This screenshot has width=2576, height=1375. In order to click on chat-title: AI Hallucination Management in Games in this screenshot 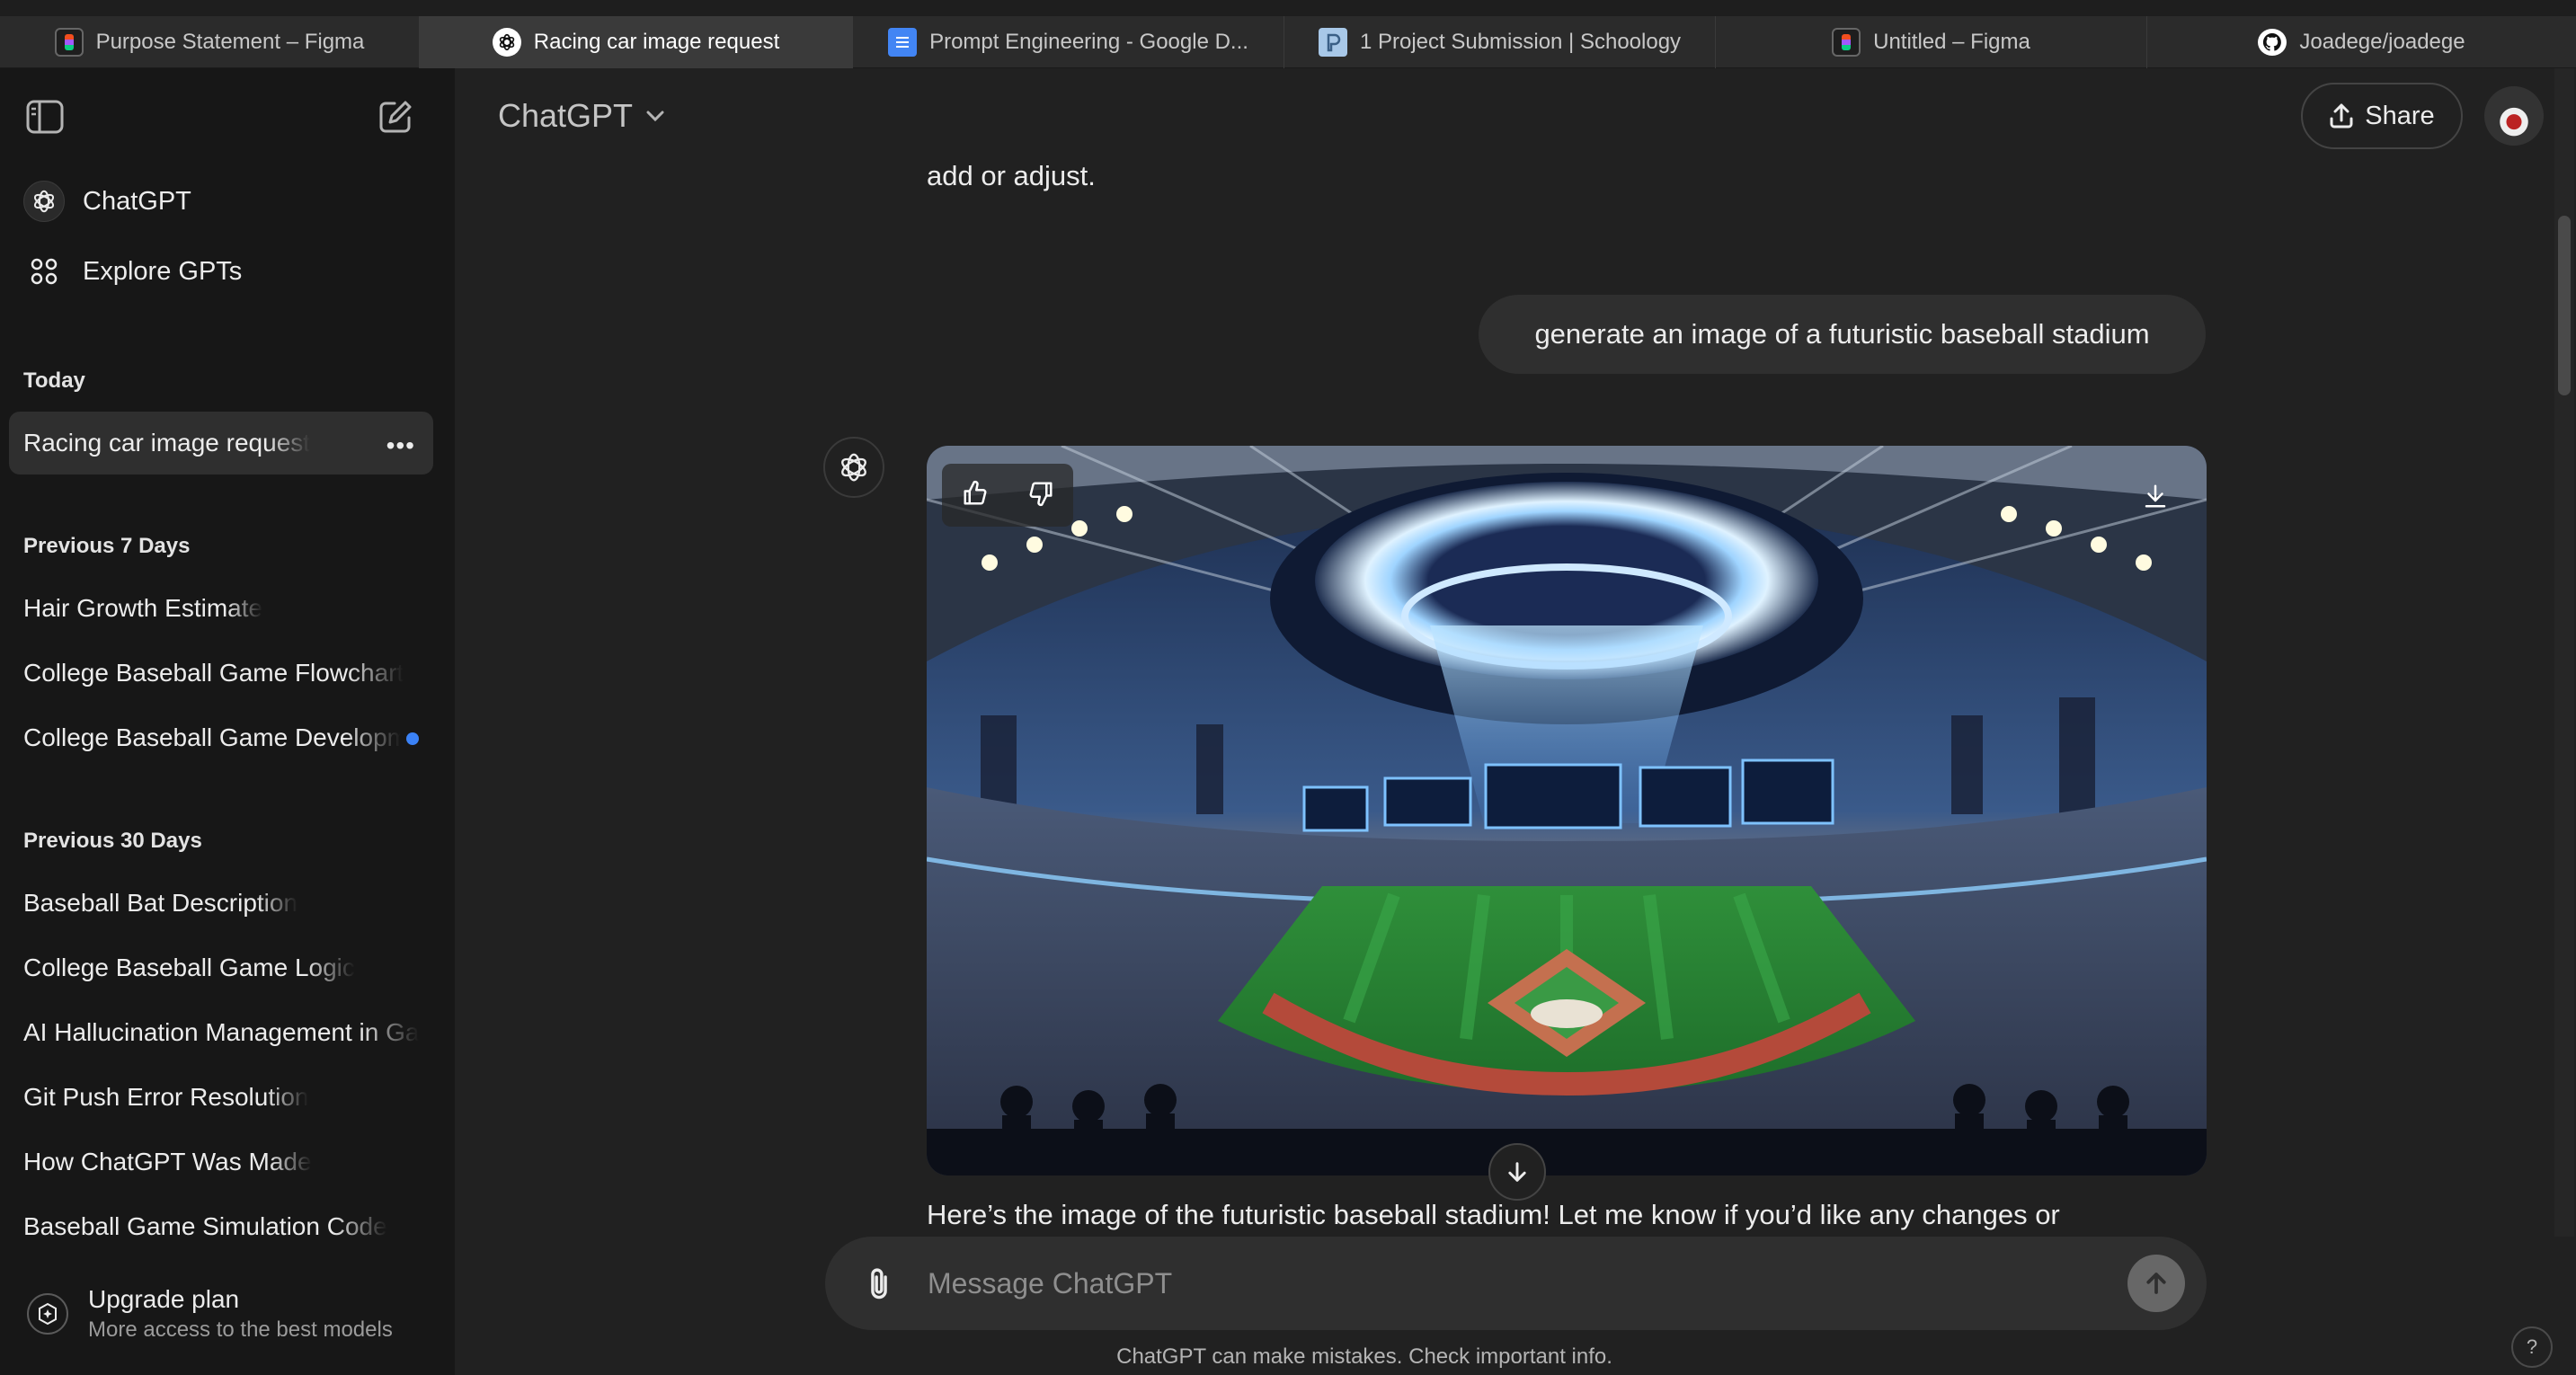, I will do `click(221, 1032)`.